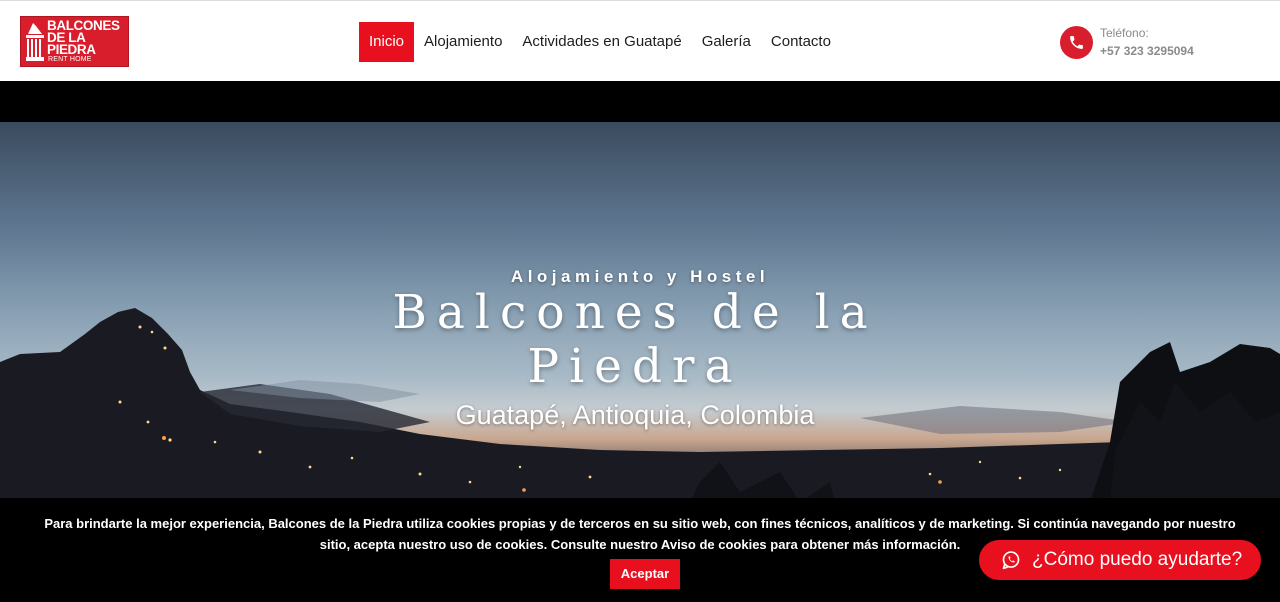 The height and width of the screenshot is (602, 1280). What do you see at coordinates (645, 574) in the screenshot?
I see `accept-cookies-button: Aceptar` at bounding box center [645, 574].